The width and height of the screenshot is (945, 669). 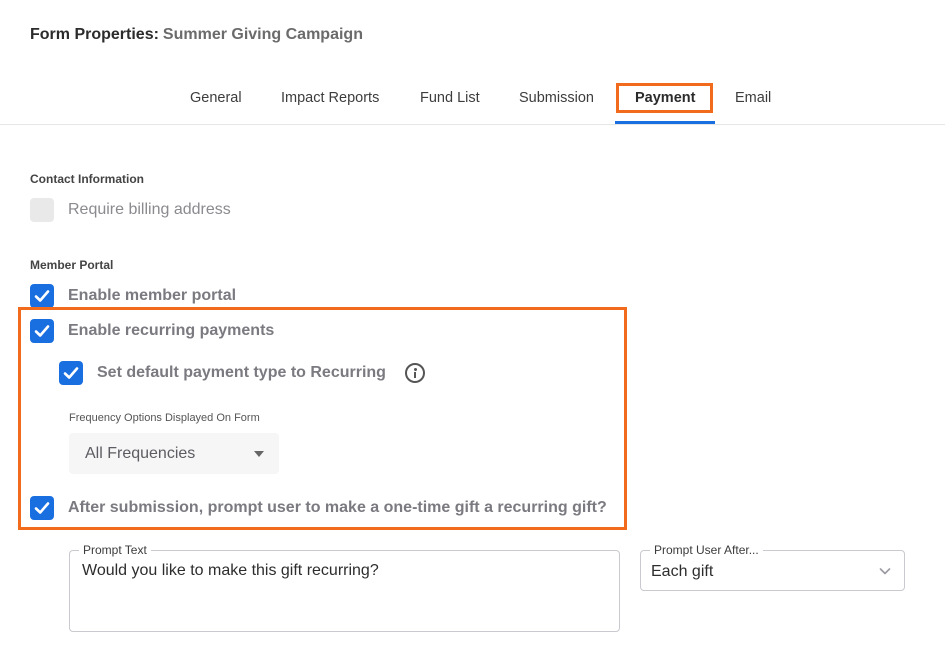 I want to click on enable-member-portal-label: Enable member portal, so click(x=152, y=295).